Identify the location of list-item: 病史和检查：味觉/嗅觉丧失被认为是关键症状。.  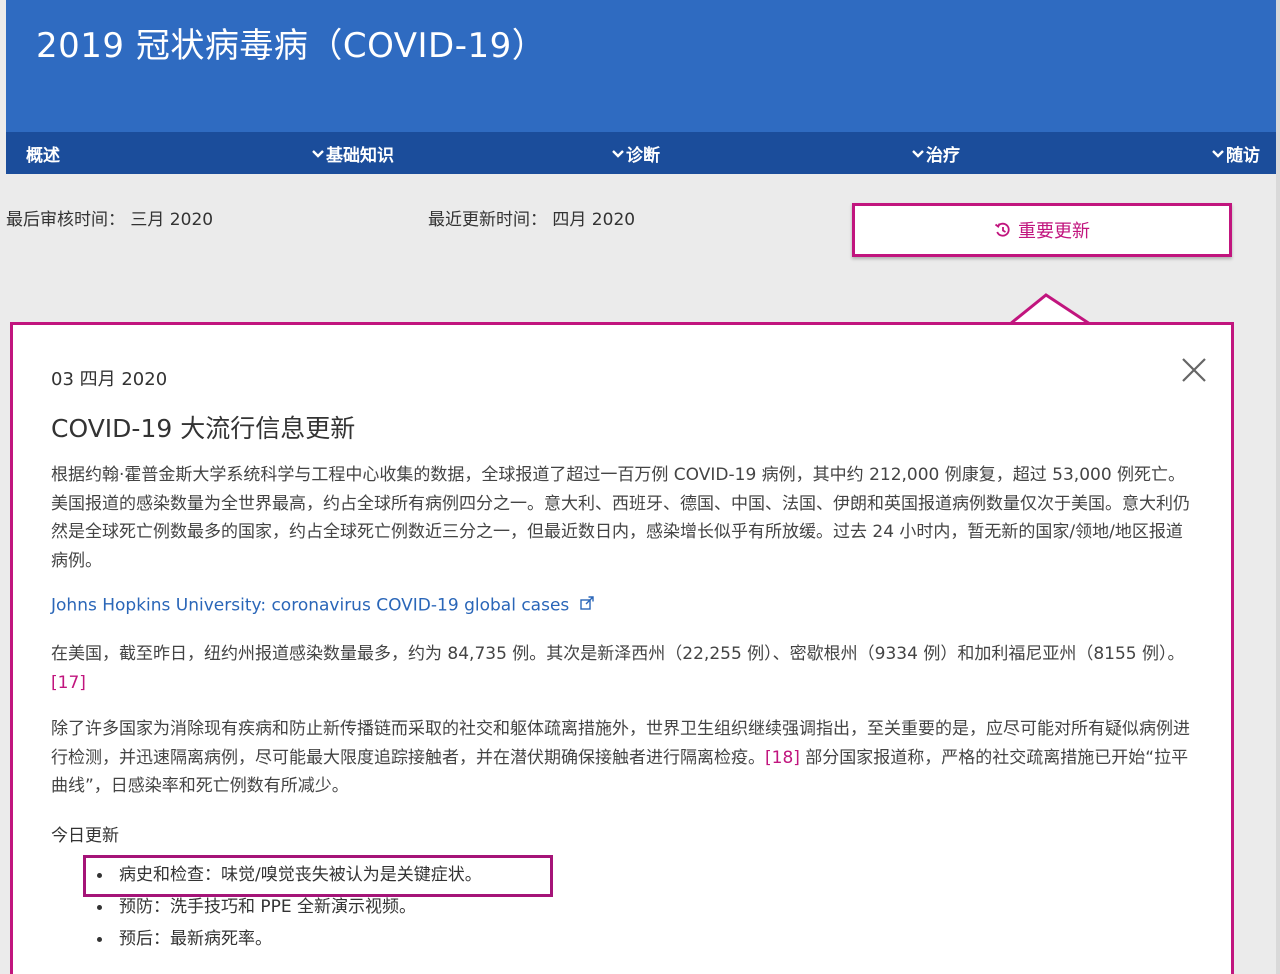
(286, 875).